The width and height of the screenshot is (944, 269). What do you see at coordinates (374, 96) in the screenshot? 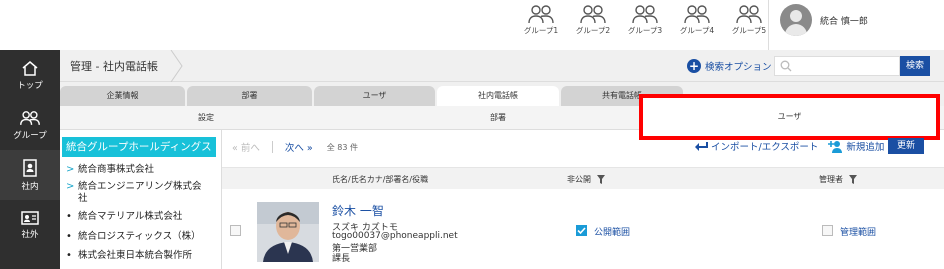
I see `tab-user: ユーザ` at bounding box center [374, 96].